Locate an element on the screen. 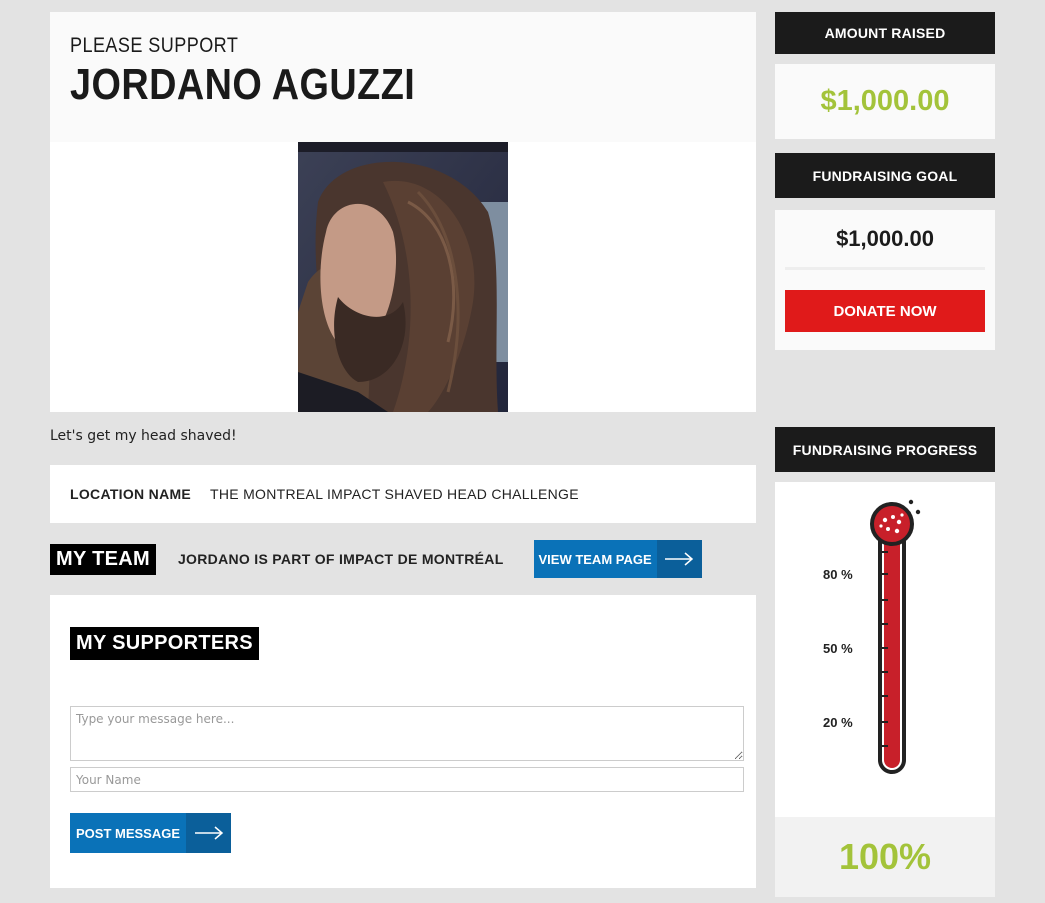 This screenshot has height=903, width=1045. thermometer-box: 80 % 50 % 20 % is located at coordinates (885, 649).